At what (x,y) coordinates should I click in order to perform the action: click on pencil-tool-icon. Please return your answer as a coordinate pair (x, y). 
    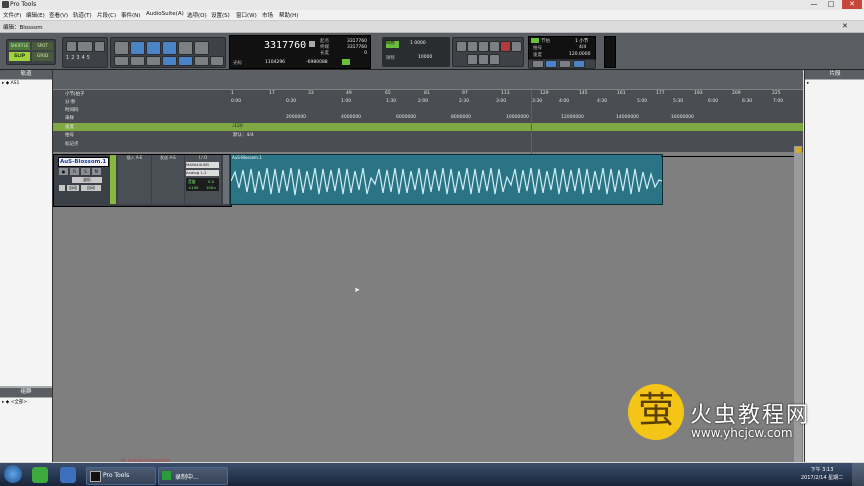
    Looking at the image, I should click on (201, 48).